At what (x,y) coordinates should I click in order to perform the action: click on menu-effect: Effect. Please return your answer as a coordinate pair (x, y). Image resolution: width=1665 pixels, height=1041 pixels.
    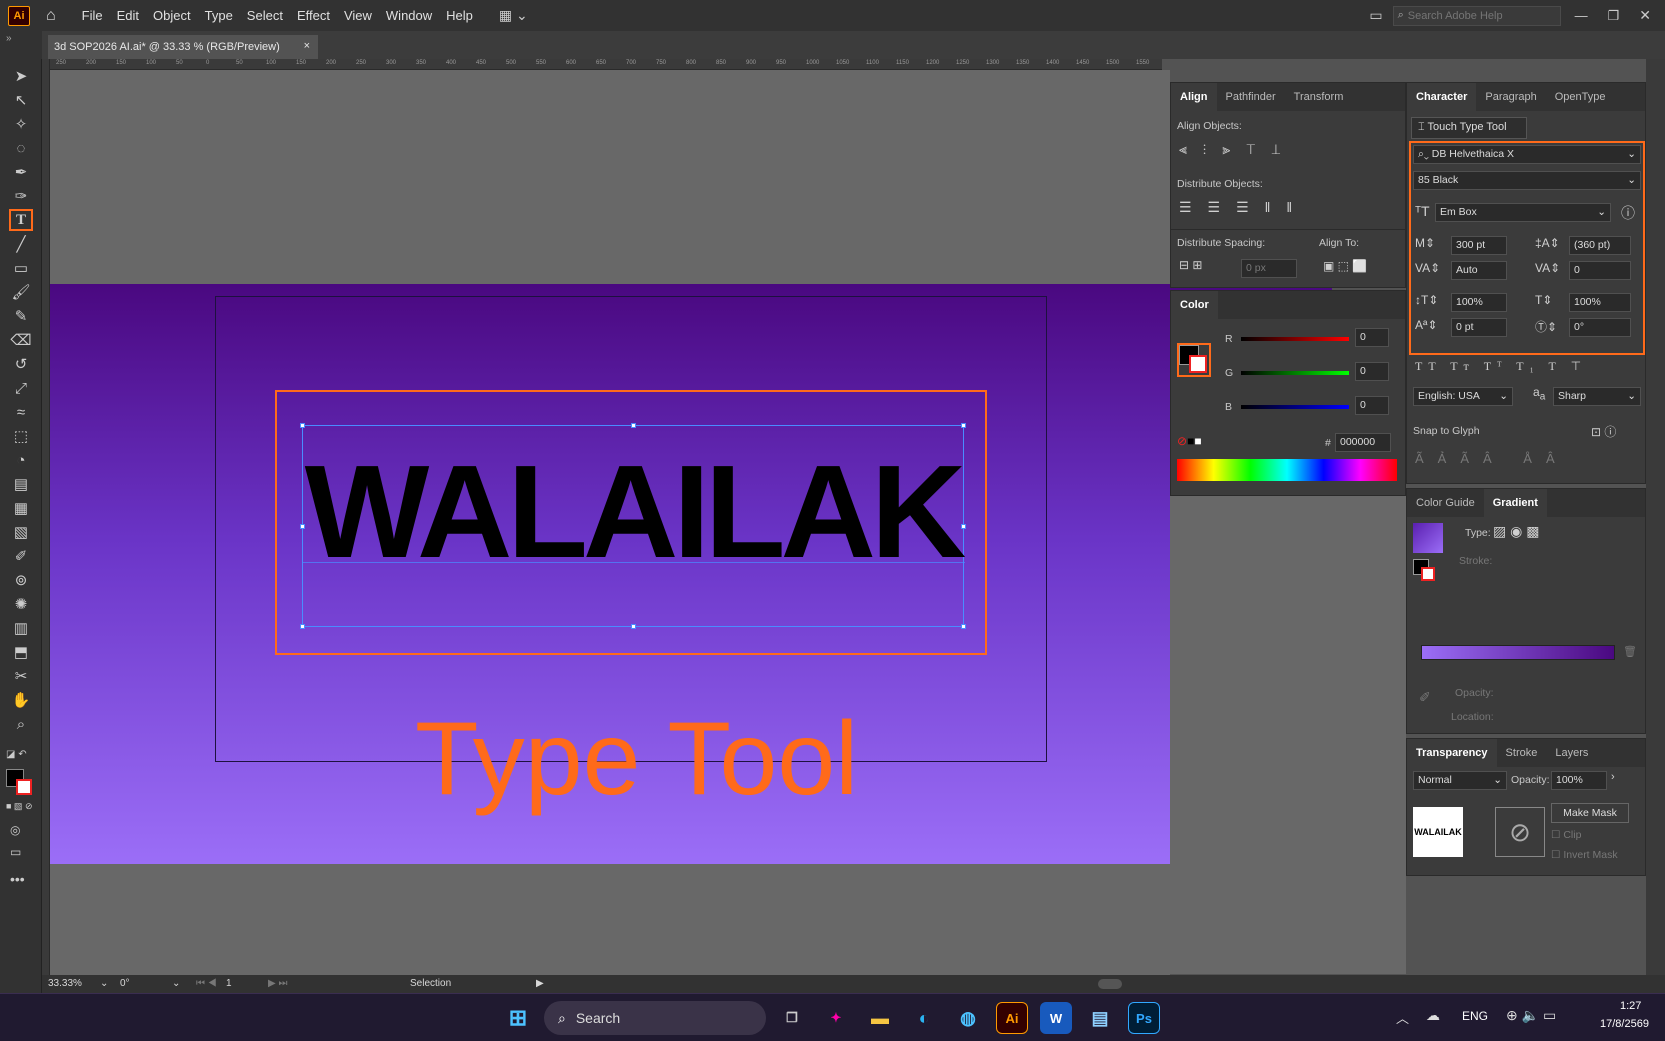
    Looking at the image, I should click on (313, 15).